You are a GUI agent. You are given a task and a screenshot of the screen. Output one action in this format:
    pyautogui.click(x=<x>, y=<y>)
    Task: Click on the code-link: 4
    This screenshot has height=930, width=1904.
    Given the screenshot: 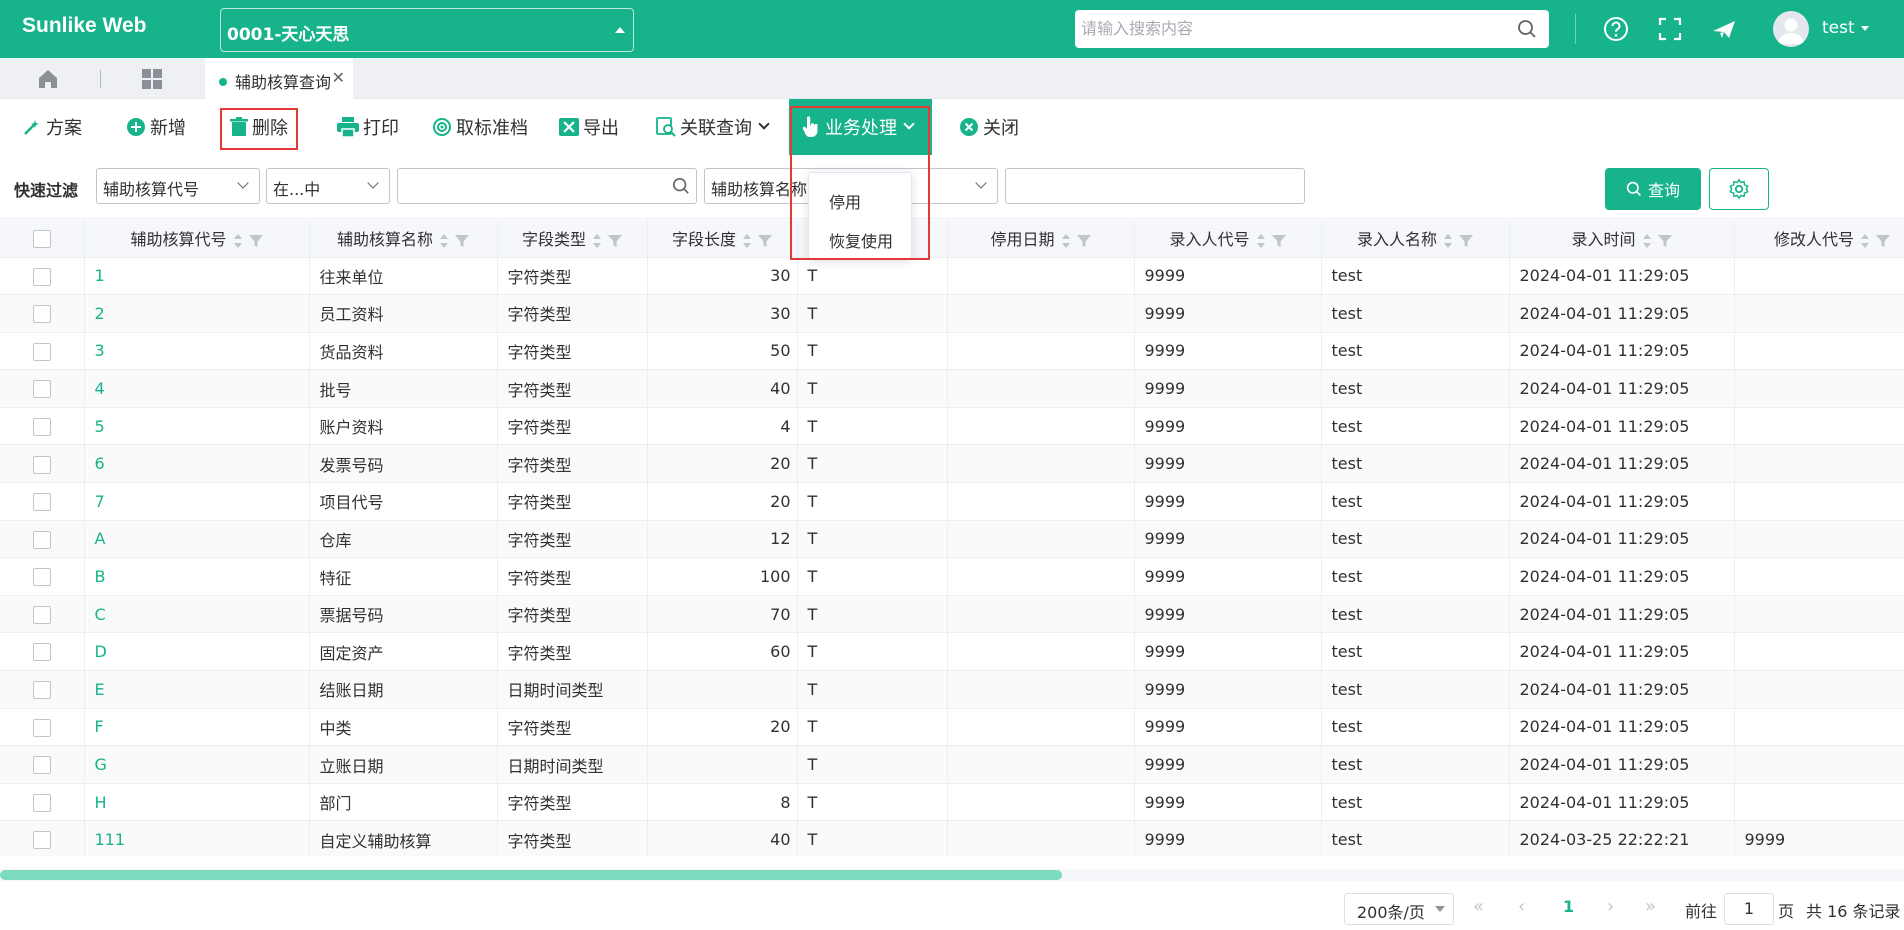 What is the action you would take?
    pyautogui.click(x=197, y=388)
    